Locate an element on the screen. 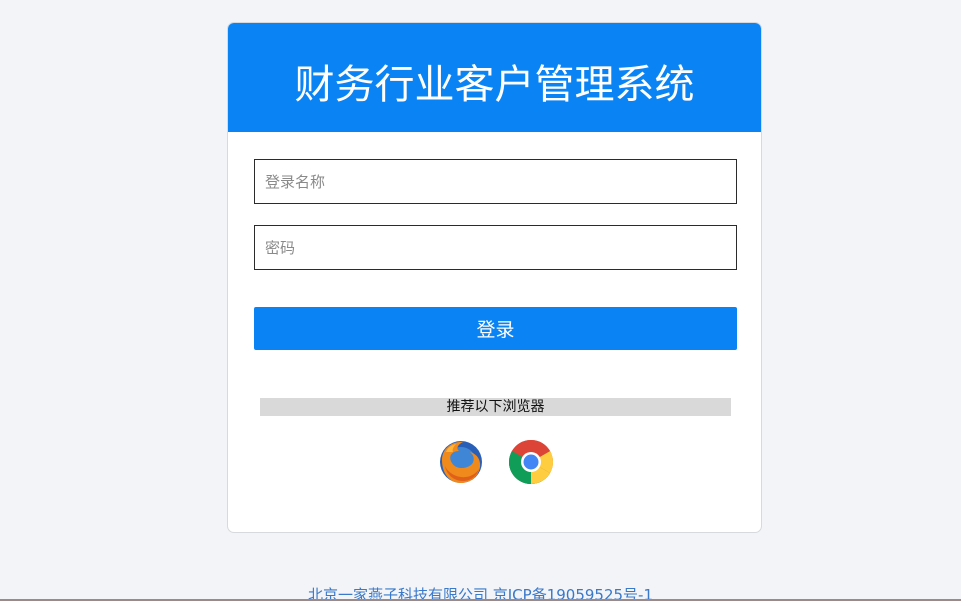 The width and height of the screenshot is (961, 601). chrome-icon is located at coordinates (531, 462).